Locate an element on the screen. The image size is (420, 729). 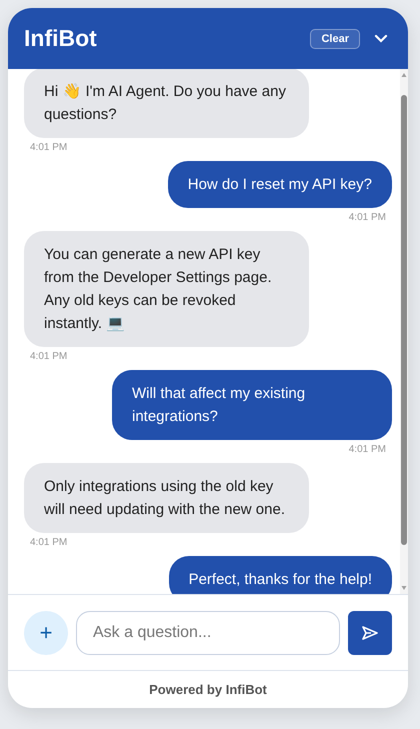
bot-message: Hi 👋 I'm AI Agent. Do you have any questions? is located at coordinates (166, 103).